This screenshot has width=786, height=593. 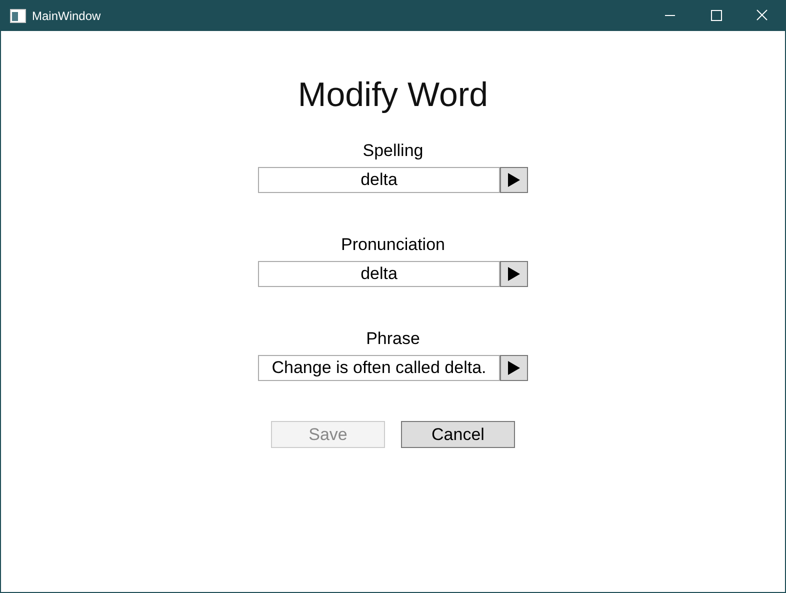 What do you see at coordinates (393, 95) in the screenshot?
I see `page-heading: Modify Word` at bounding box center [393, 95].